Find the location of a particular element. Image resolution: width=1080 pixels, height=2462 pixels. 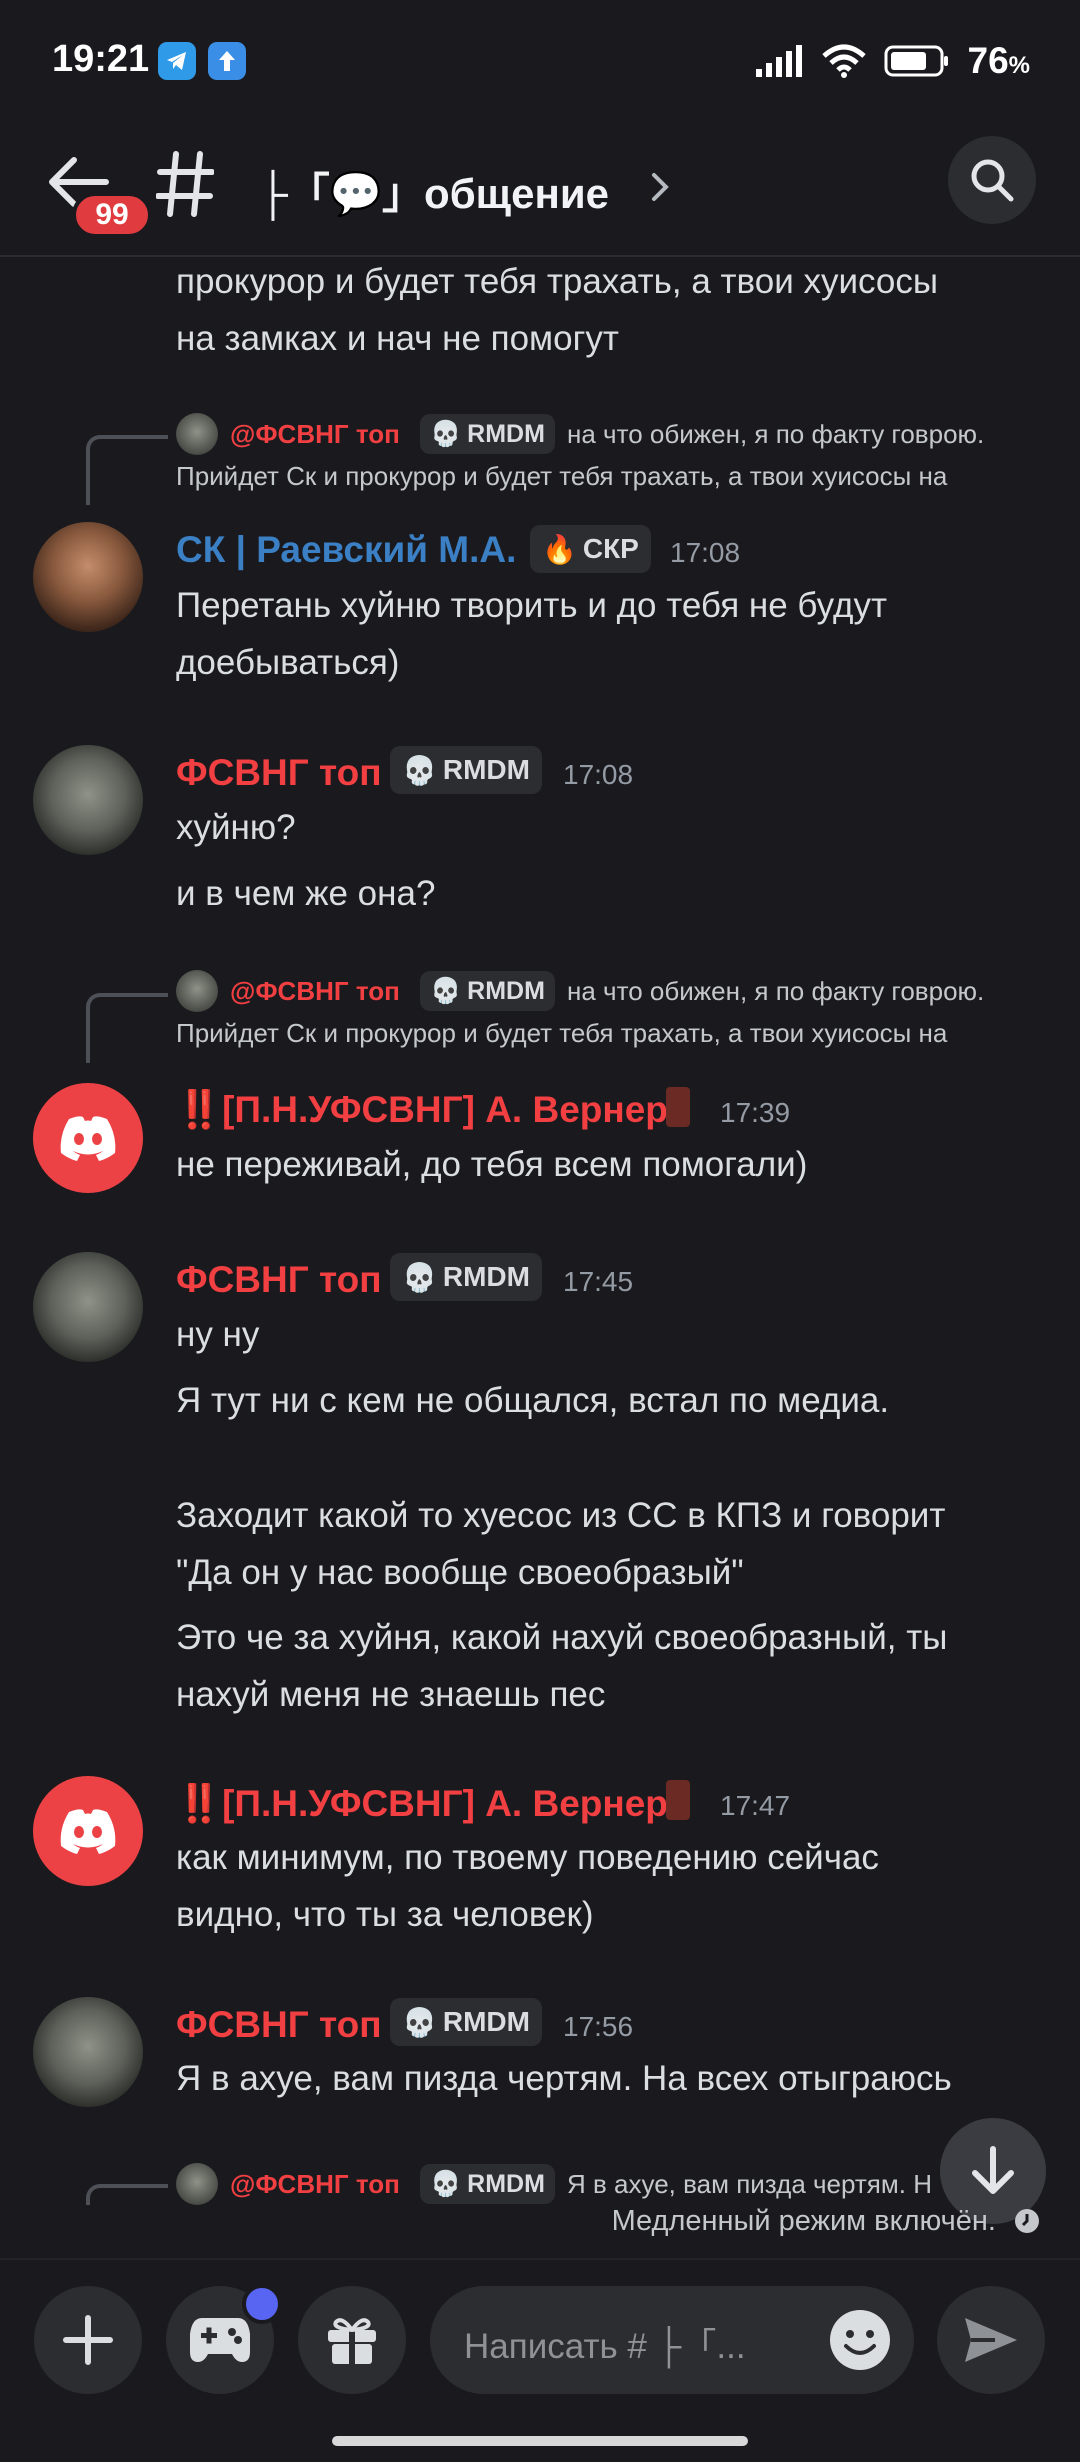

status-right: 76% is located at coordinates (893, 61).